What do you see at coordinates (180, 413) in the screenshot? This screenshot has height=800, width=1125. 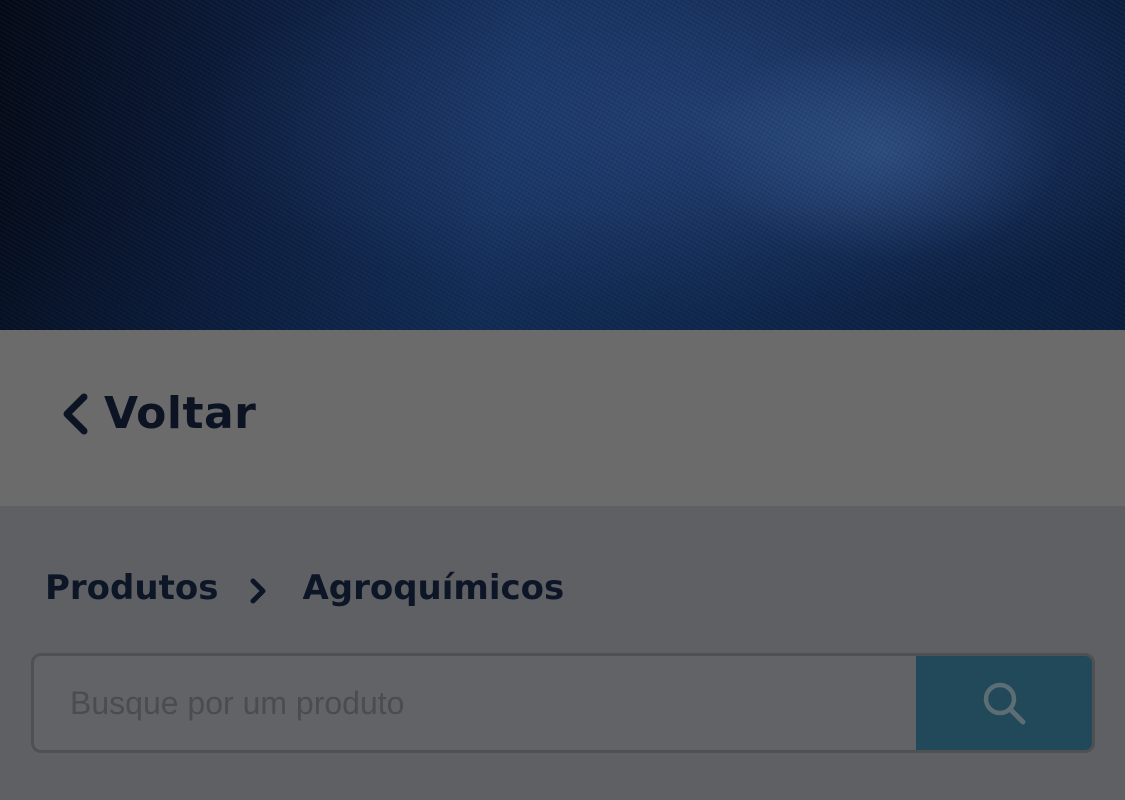 I see `back-label: Voltar` at bounding box center [180, 413].